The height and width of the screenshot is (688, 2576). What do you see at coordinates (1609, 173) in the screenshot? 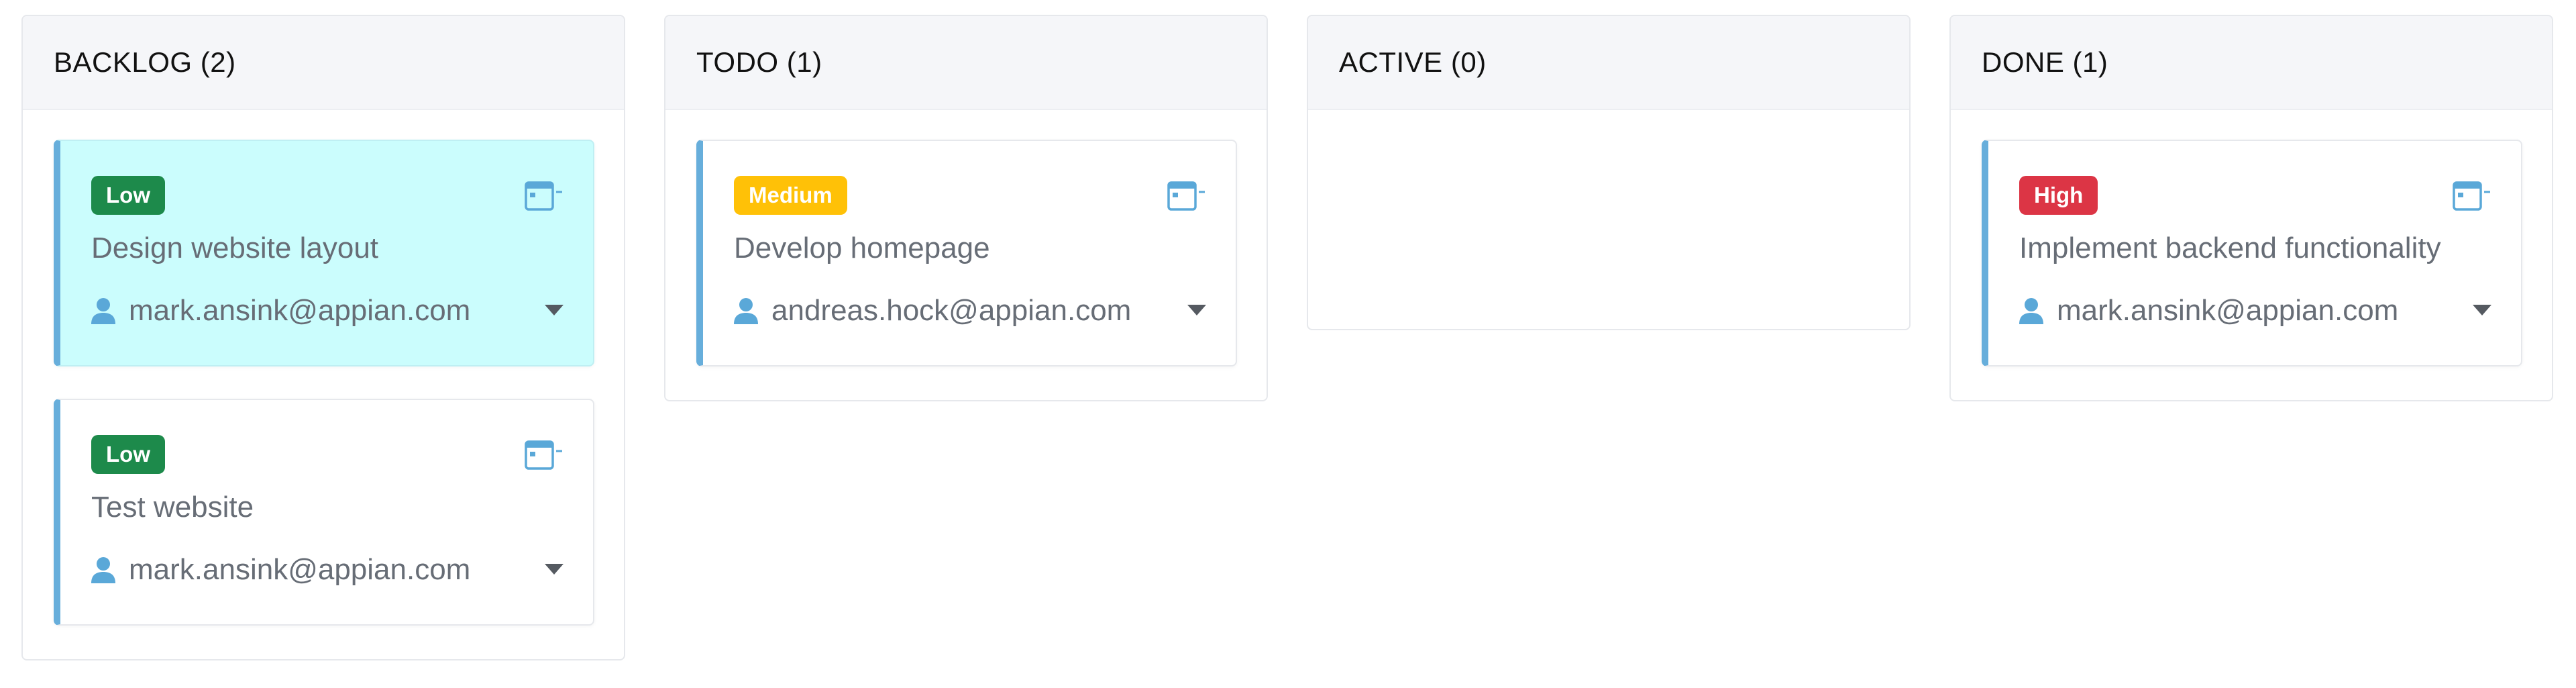
I see `column-active: ACTIVE (0)` at bounding box center [1609, 173].